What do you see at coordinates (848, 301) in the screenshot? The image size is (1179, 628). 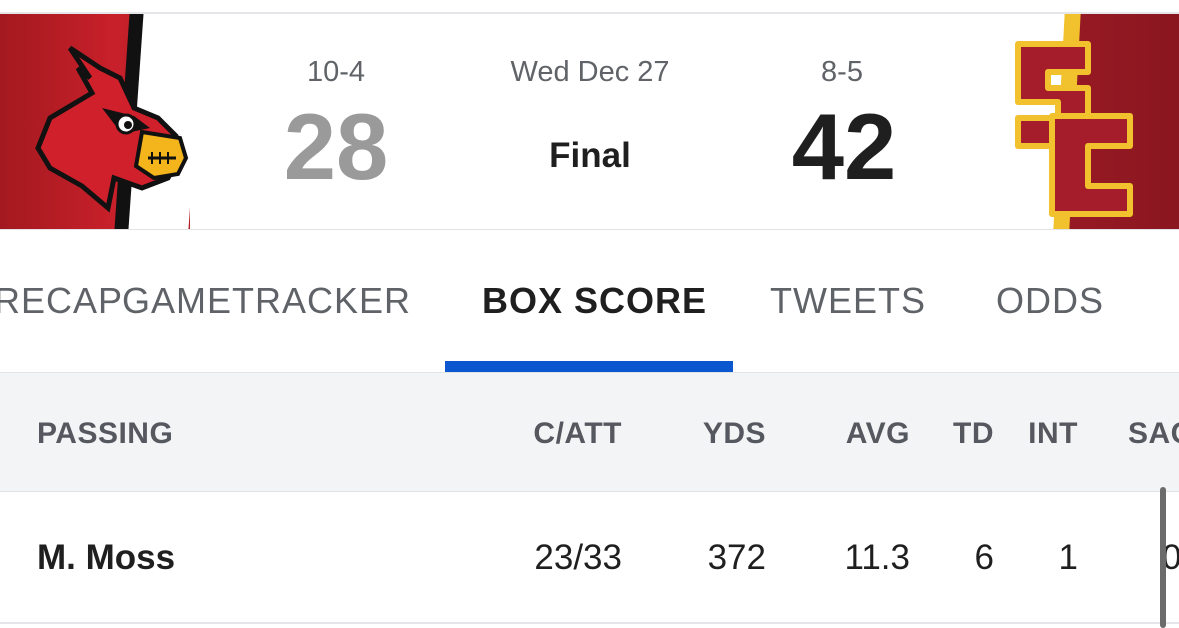 I see `tab-tweets: TWEETS` at bounding box center [848, 301].